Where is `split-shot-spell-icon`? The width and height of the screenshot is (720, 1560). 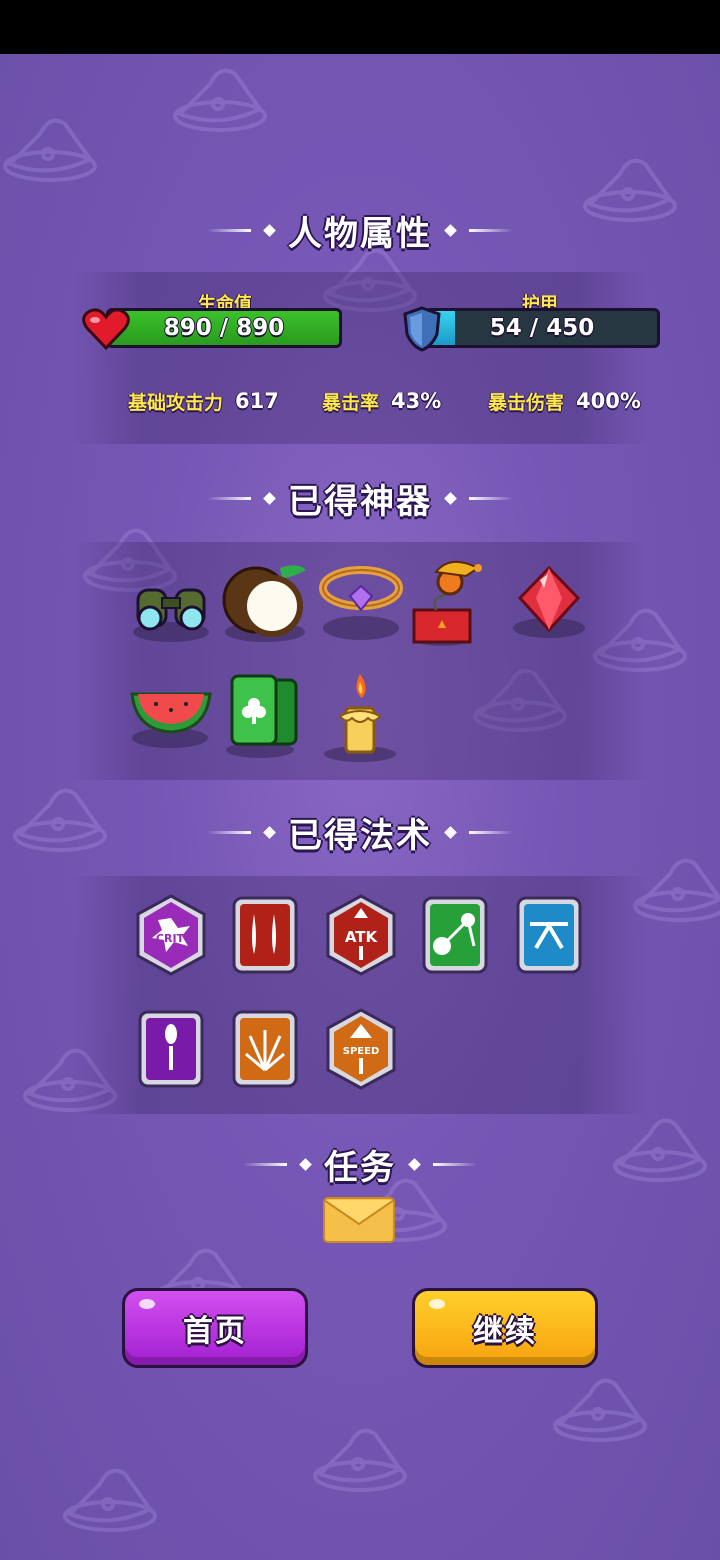 split-shot-spell-icon is located at coordinates (549, 935).